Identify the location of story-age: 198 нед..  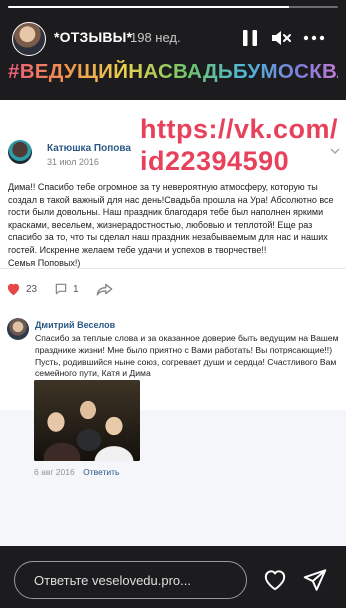
(155, 37).